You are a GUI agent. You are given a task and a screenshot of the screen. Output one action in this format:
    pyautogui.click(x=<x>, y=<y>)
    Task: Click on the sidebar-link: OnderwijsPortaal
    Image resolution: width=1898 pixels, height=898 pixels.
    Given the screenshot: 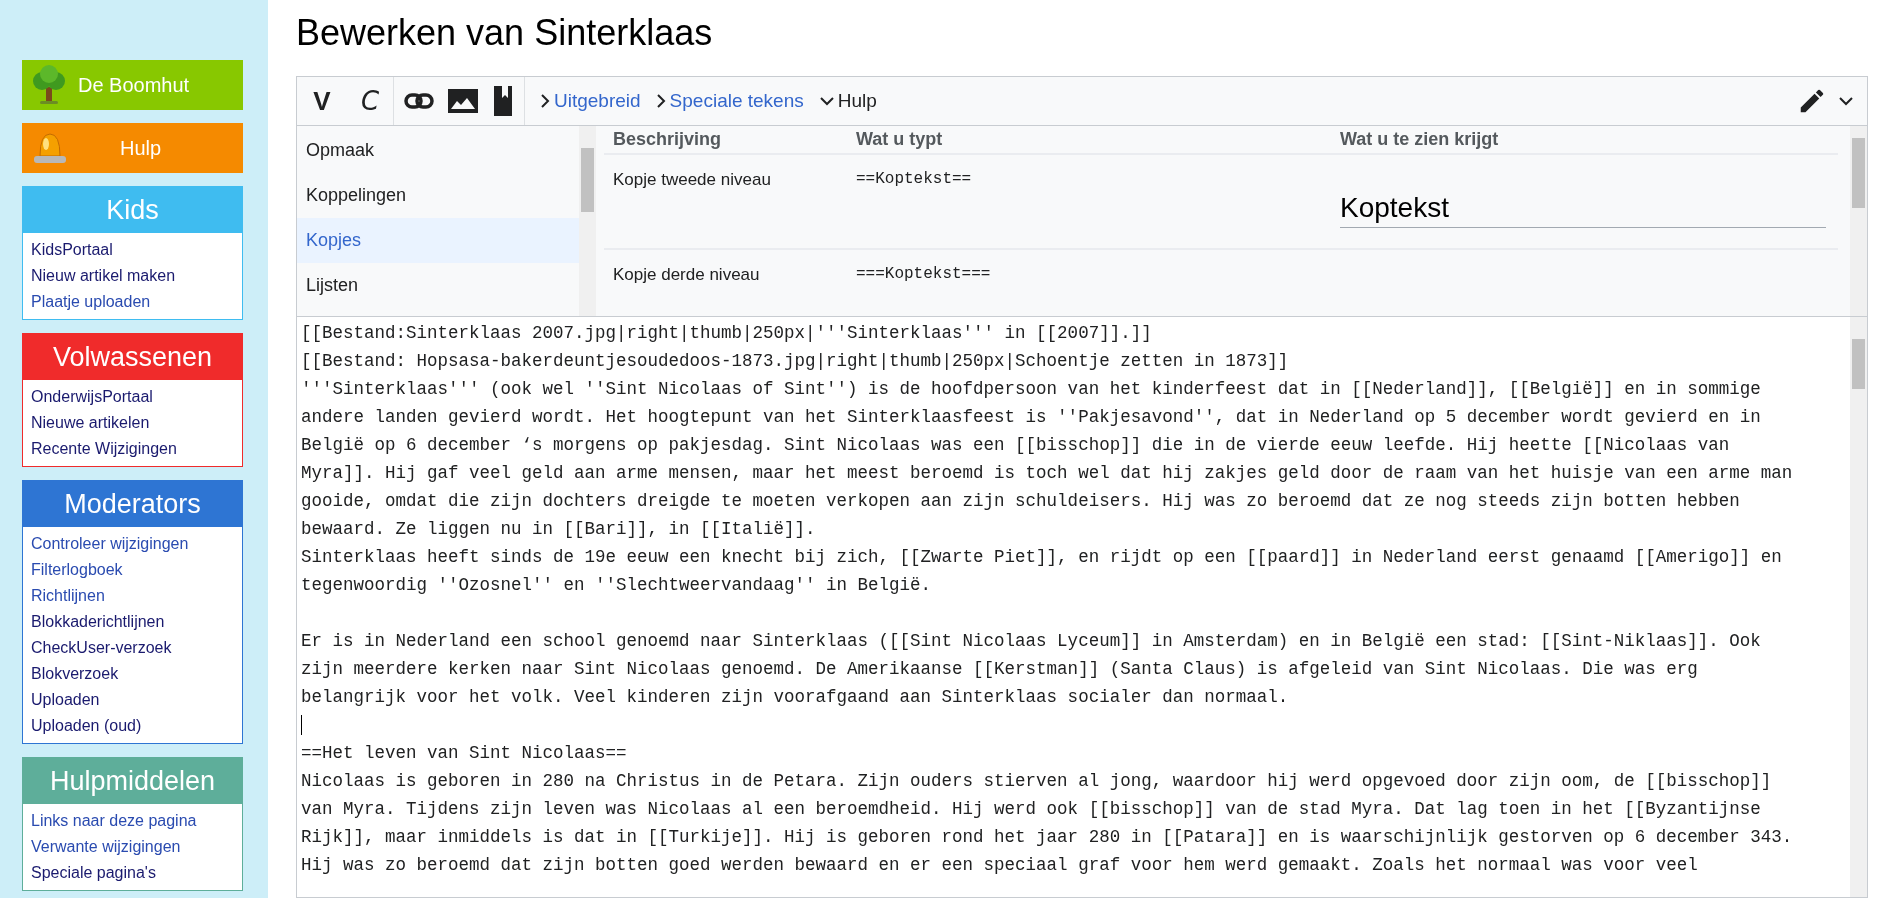 What is the action you would take?
    pyautogui.click(x=92, y=397)
    